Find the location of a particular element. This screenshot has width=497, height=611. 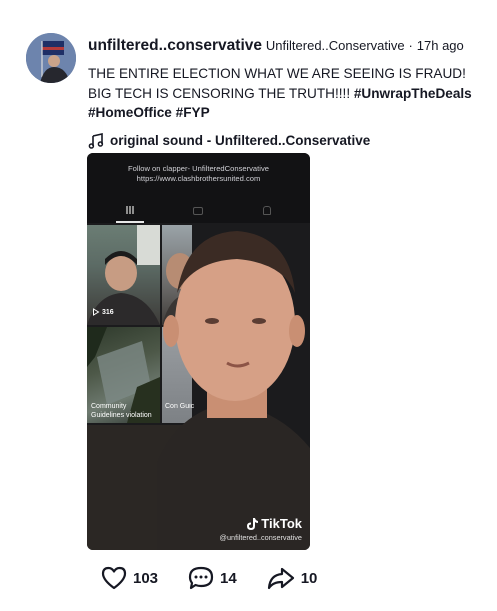

tiktok-logo-icon is located at coordinates (253, 523).